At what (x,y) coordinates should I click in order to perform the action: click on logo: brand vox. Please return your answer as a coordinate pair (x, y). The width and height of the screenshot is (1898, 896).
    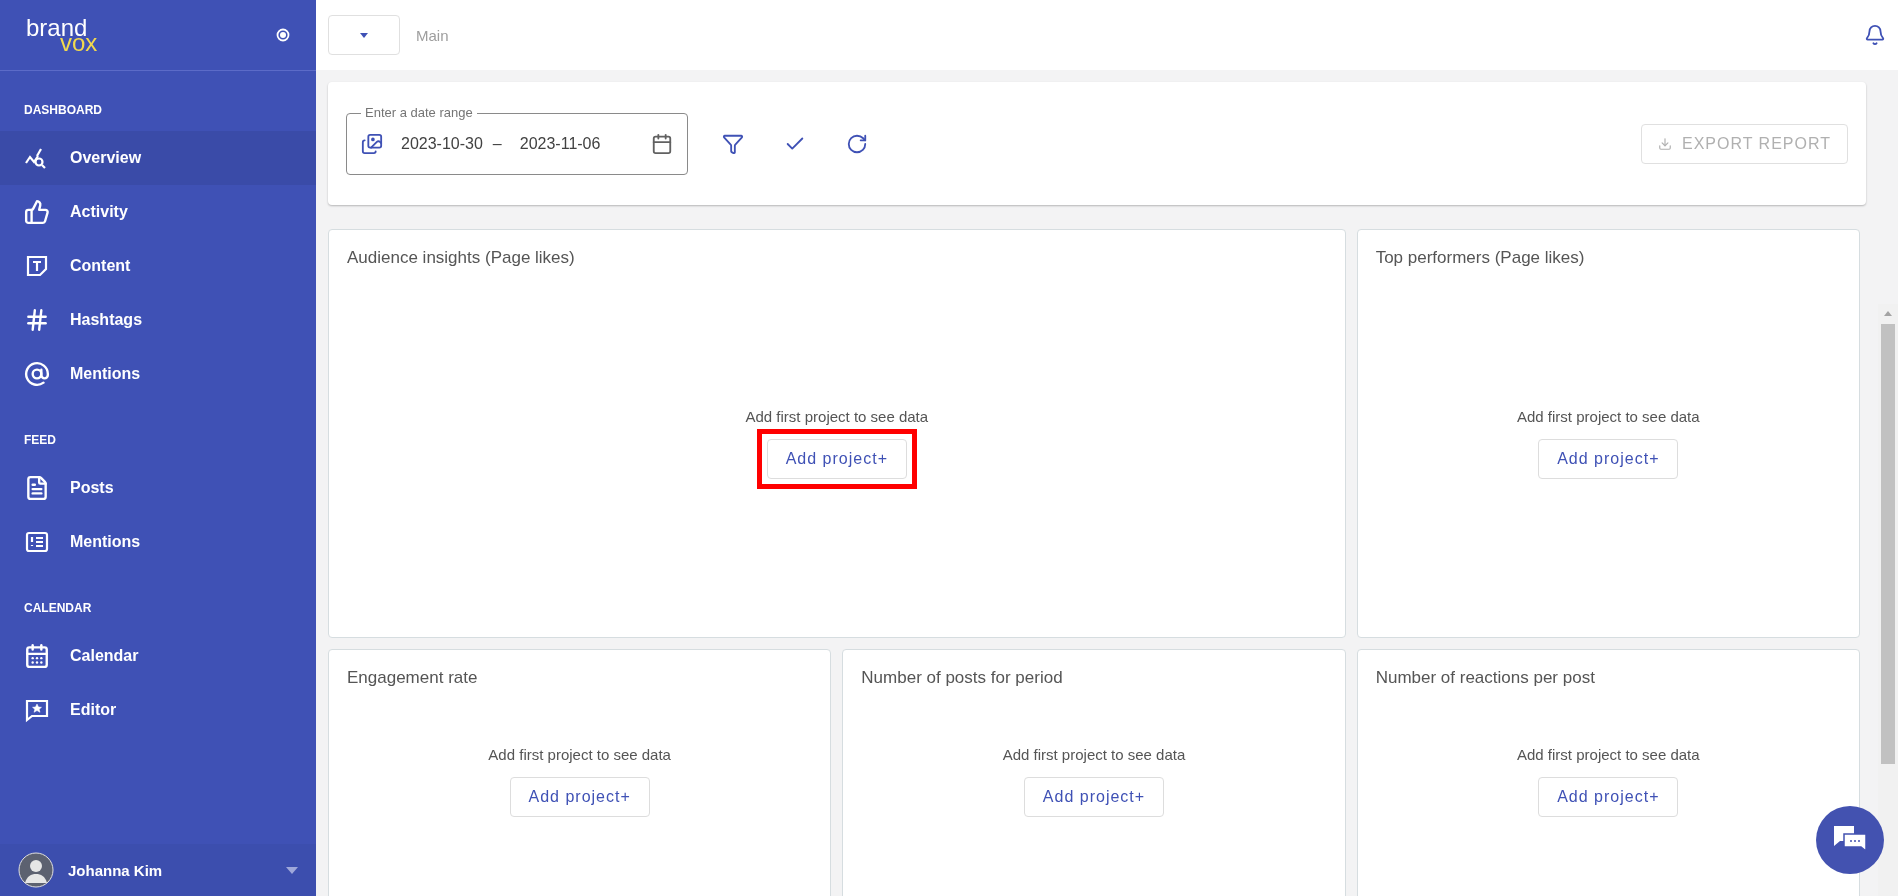
    Looking at the image, I should click on (62, 35).